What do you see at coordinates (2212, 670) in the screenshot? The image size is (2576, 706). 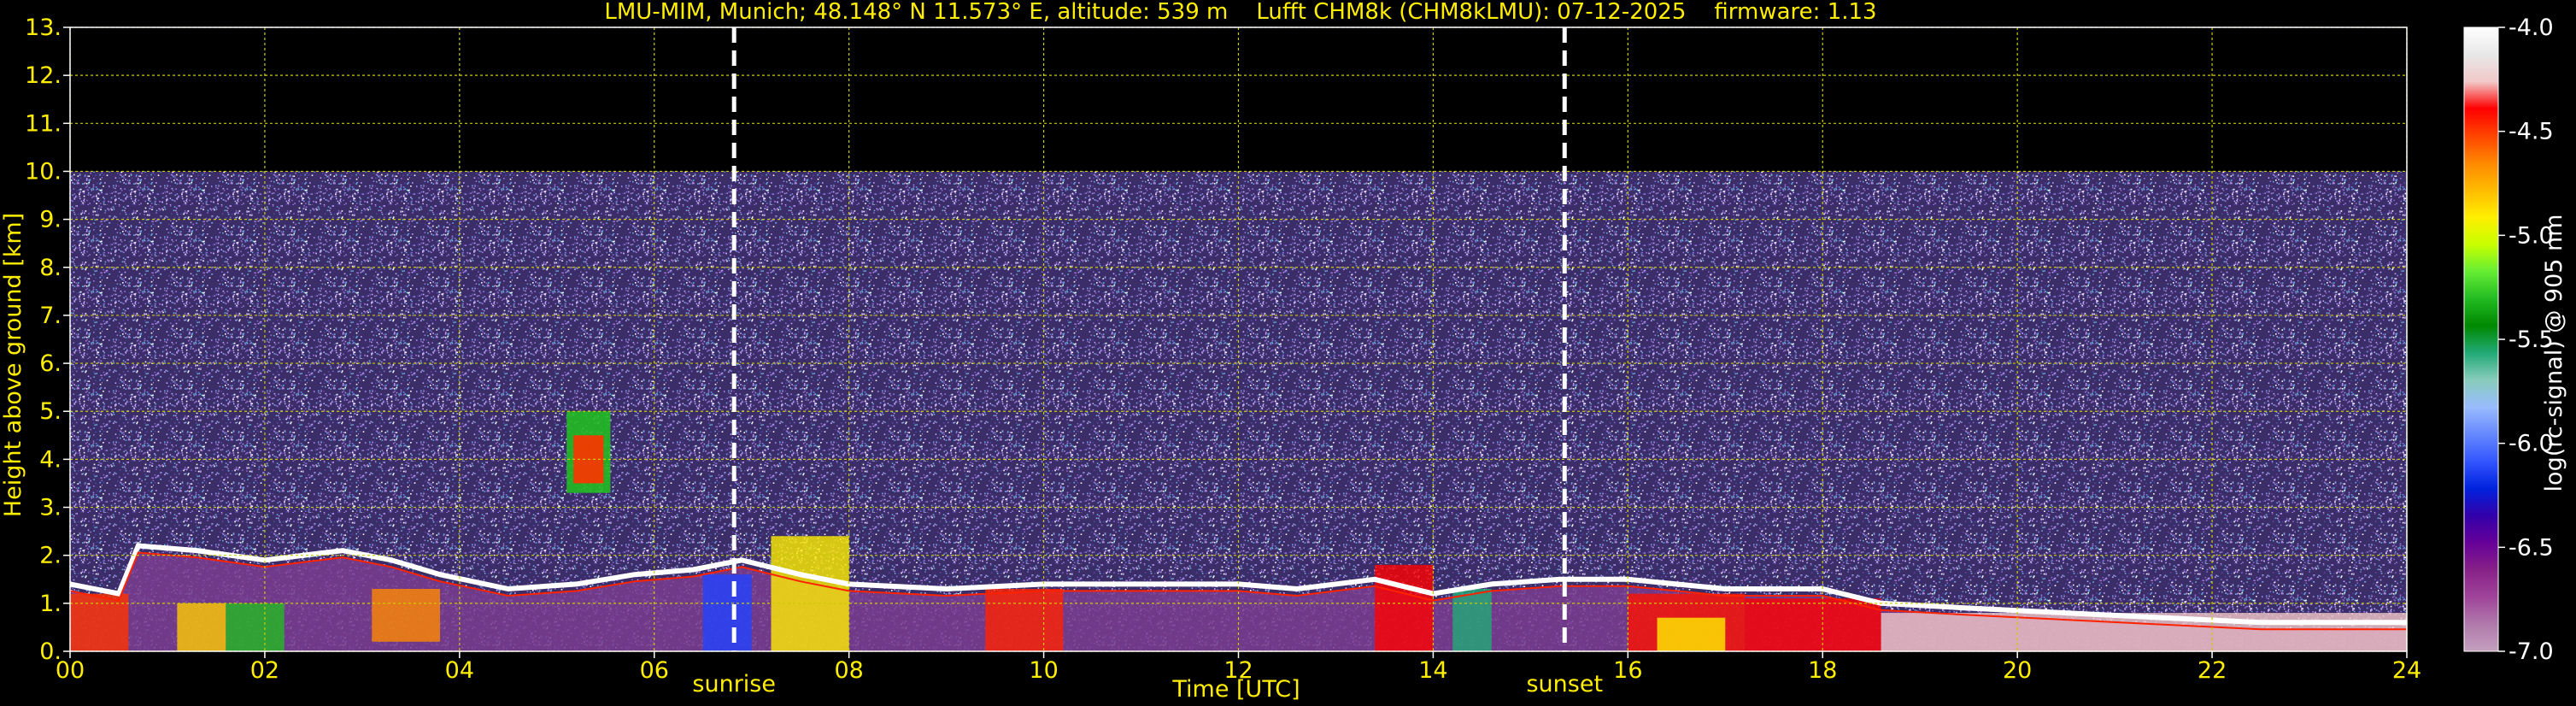 I see `x-tick-label: 22` at bounding box center [2212, 670].